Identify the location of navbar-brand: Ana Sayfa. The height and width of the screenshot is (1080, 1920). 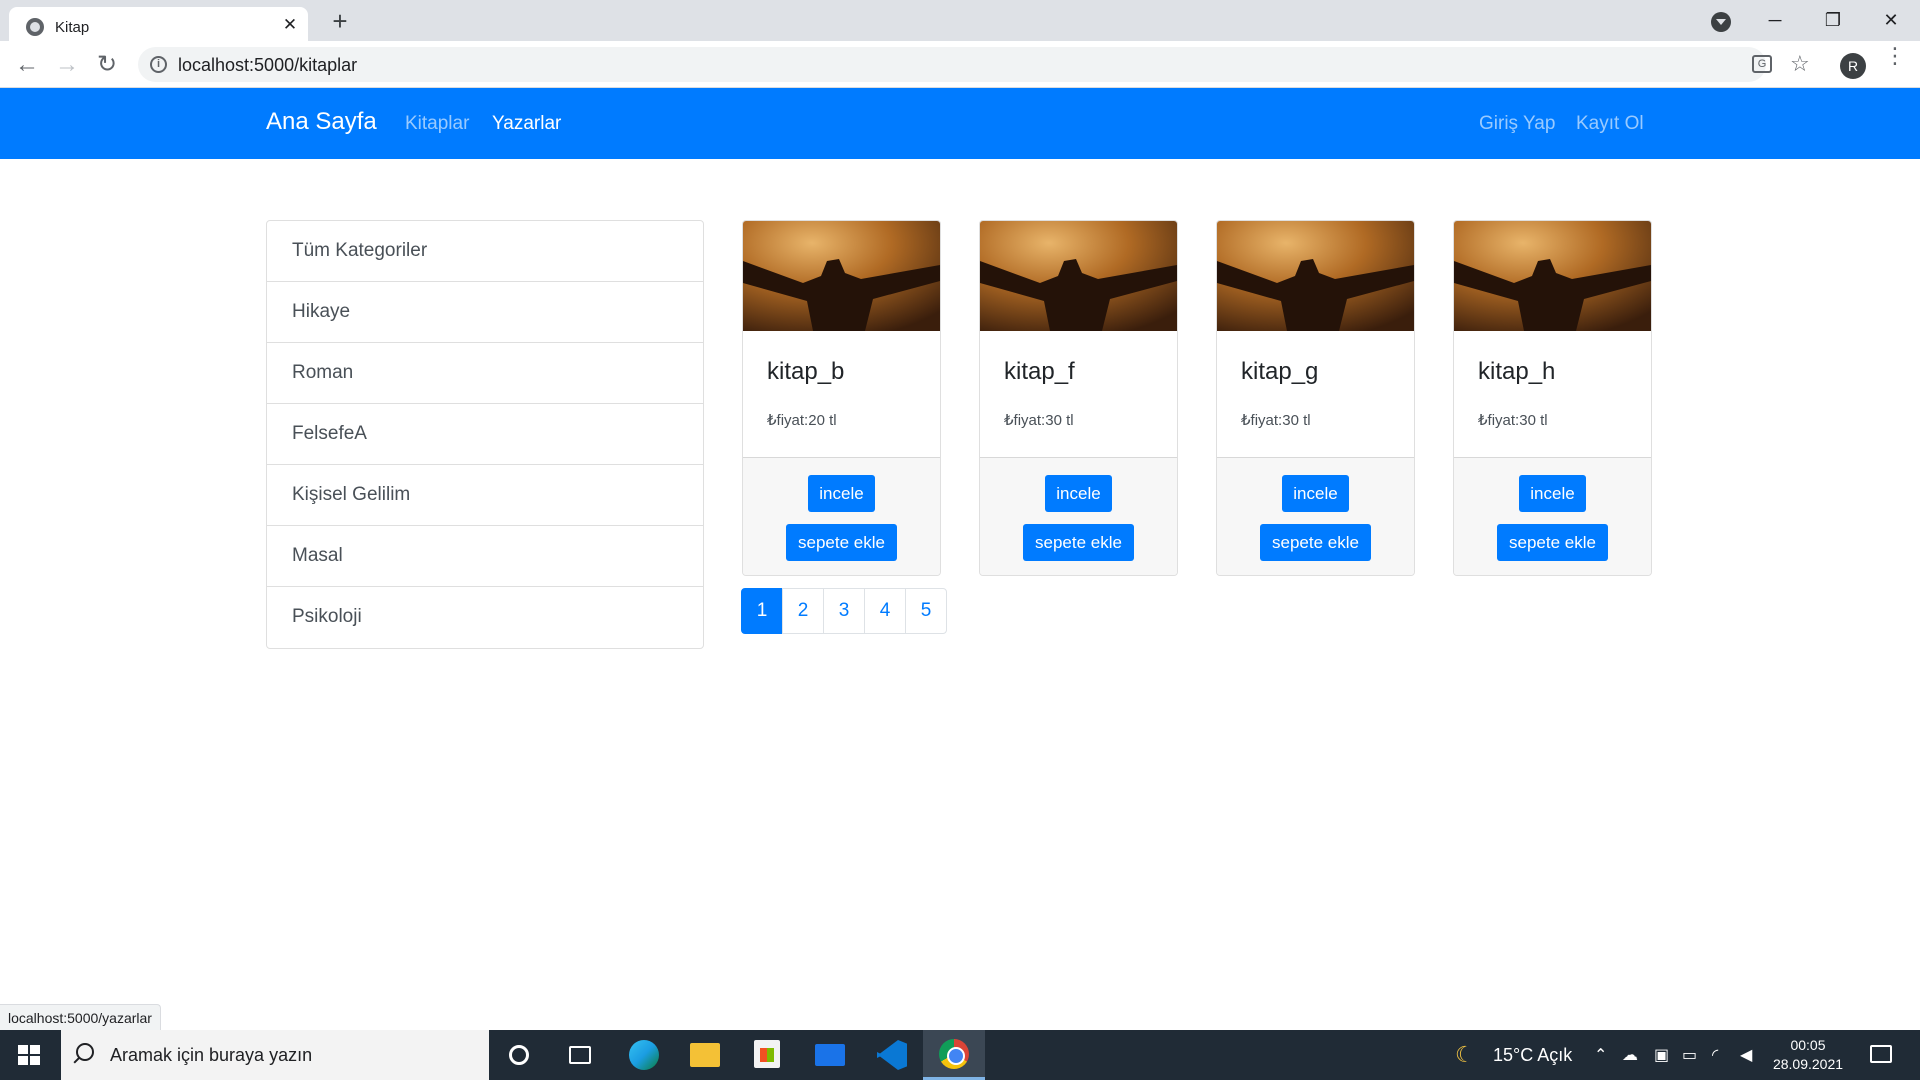
(321, 122).